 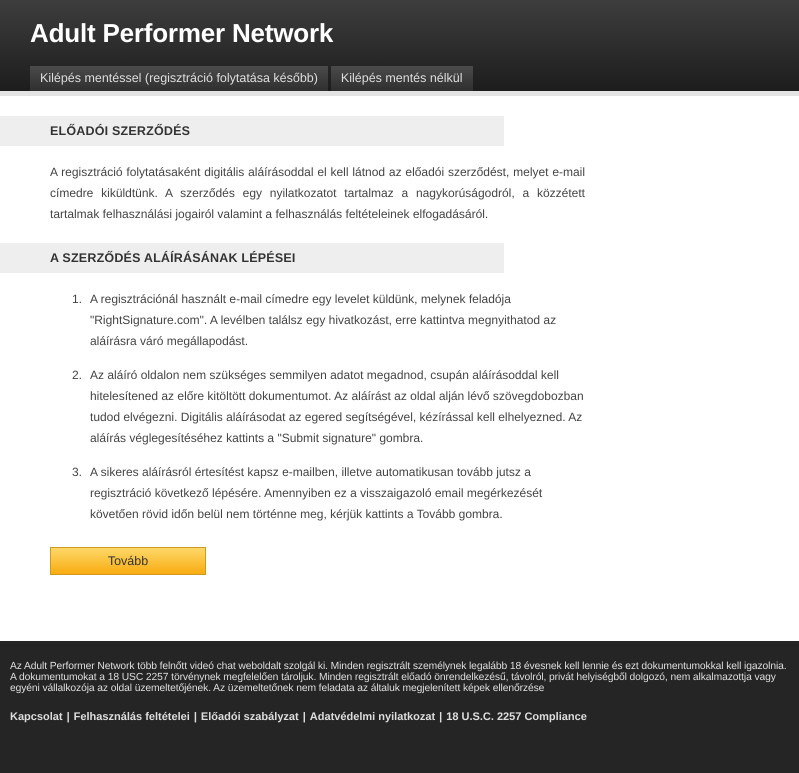 What do you see at coordinates (401, 78) in the screenshot?
I see `nav-tab: Kilépés mentés nélkül` at bounding box center [401, 78].